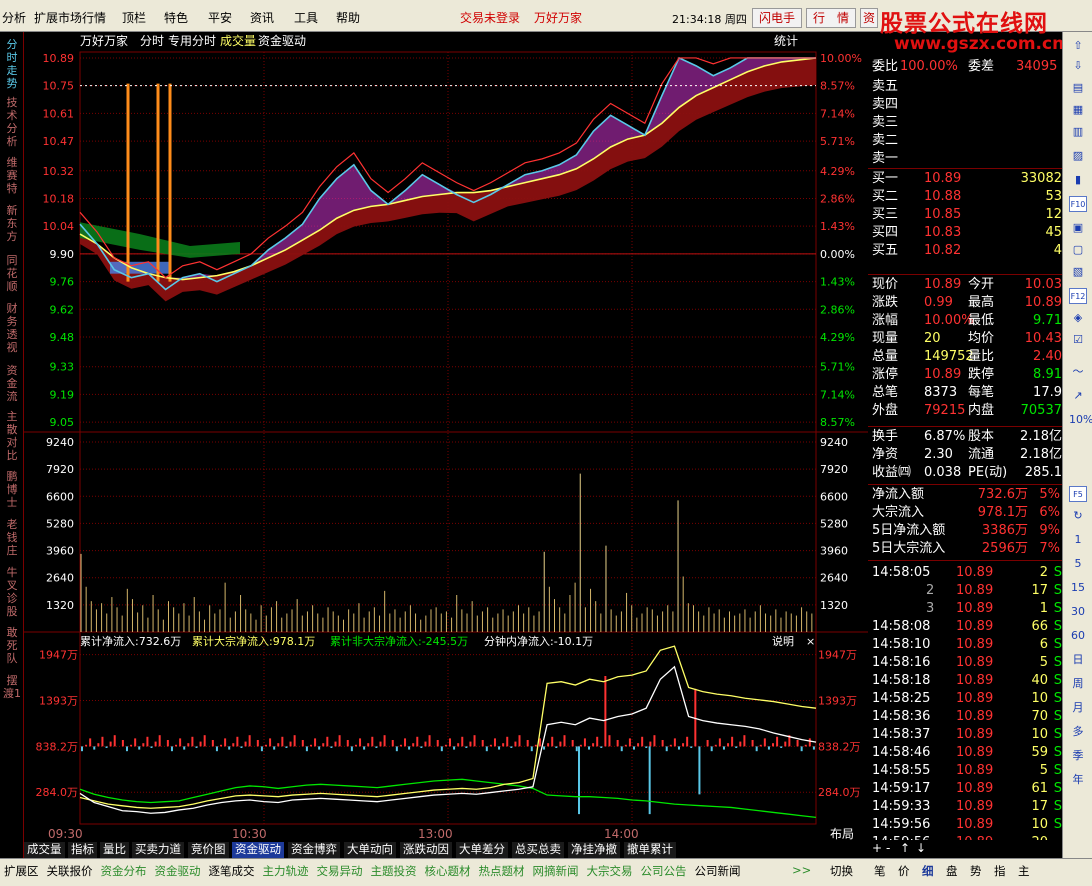 This screenshot has height=886, width=1092. I want to click on layout-button: 布局, so click(842, 834).